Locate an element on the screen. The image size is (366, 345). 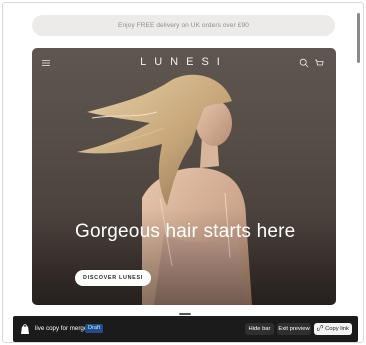
scrollbar is located at coordinates (358, 38).